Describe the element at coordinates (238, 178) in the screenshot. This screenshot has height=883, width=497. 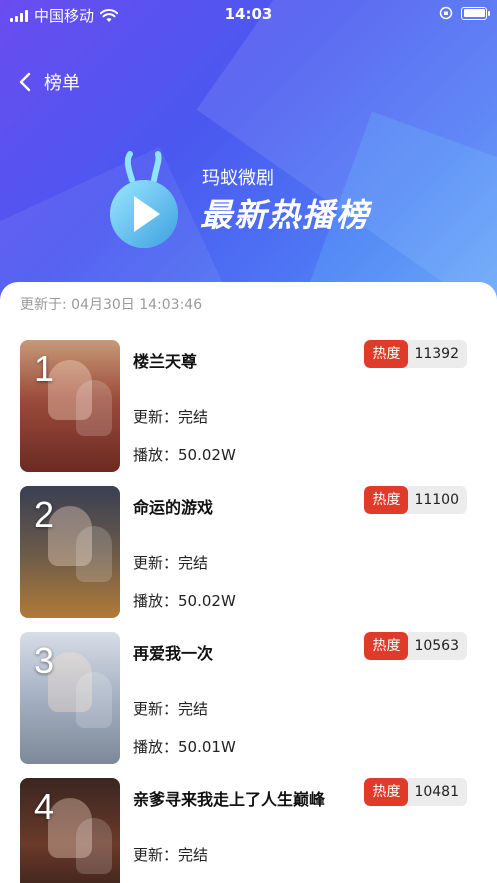
I see `brand-name: 玛蚁微剧` at that location.